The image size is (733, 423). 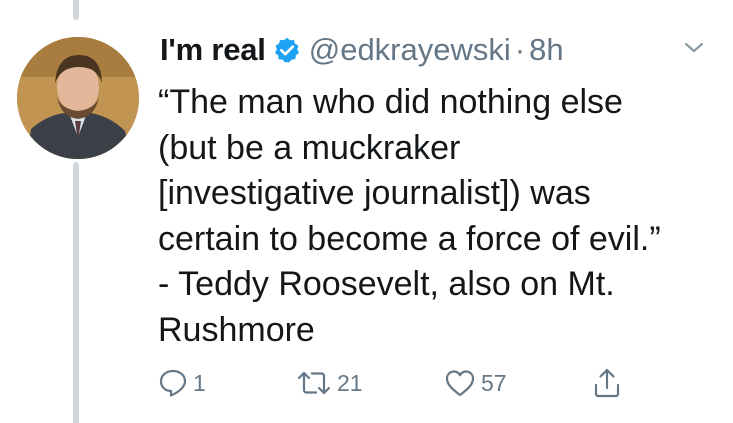 I want to click on thread-line-bottom, so click(x=76, y=292).